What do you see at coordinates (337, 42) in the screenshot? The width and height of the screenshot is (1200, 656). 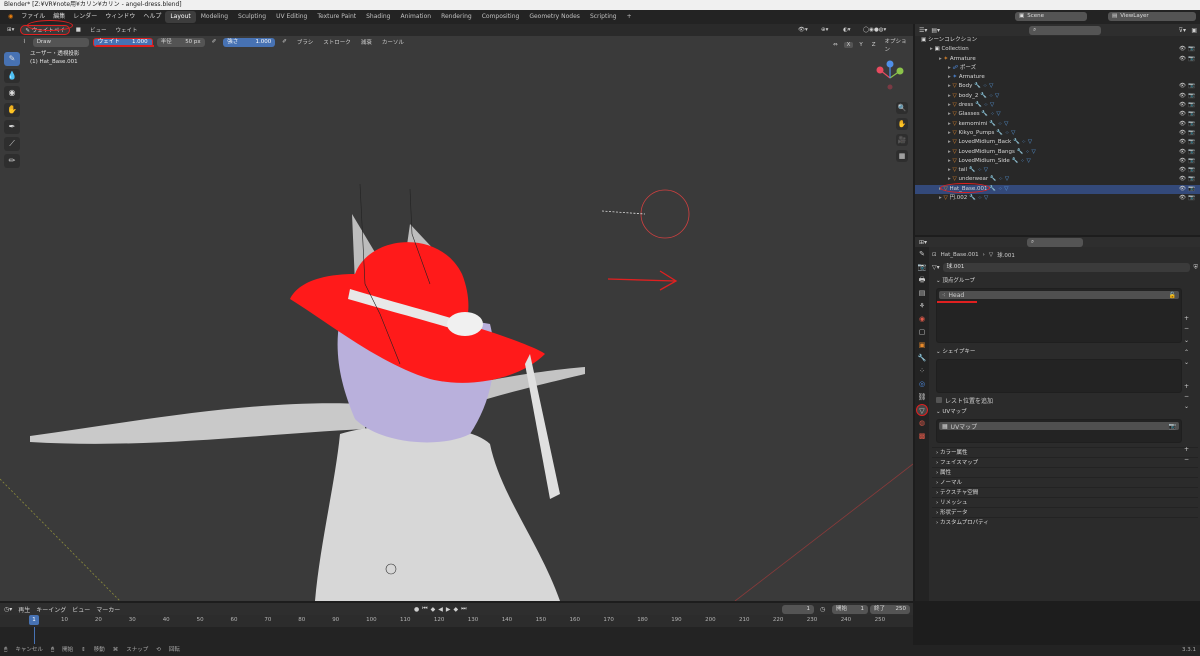 I see `stroke-menu: ストローク` at bounding box center [337, 42].